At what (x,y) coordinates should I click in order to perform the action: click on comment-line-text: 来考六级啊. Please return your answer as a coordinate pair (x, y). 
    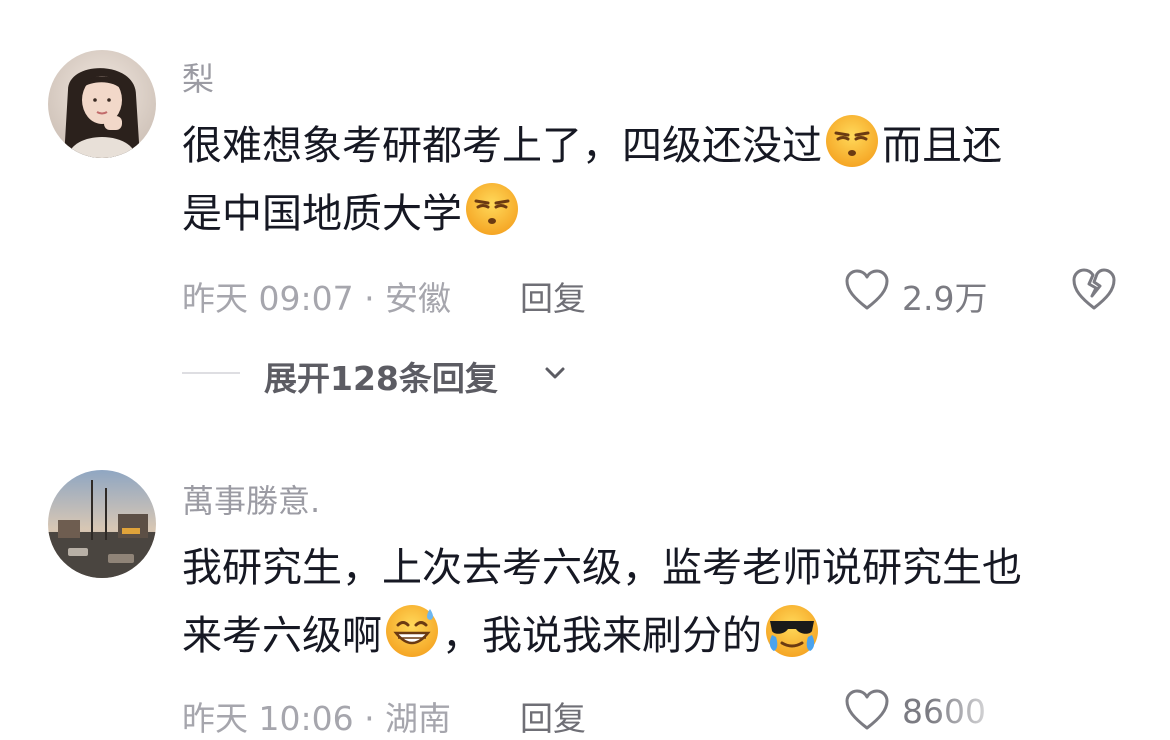
    Looking at the image, I should click on (282, 636).